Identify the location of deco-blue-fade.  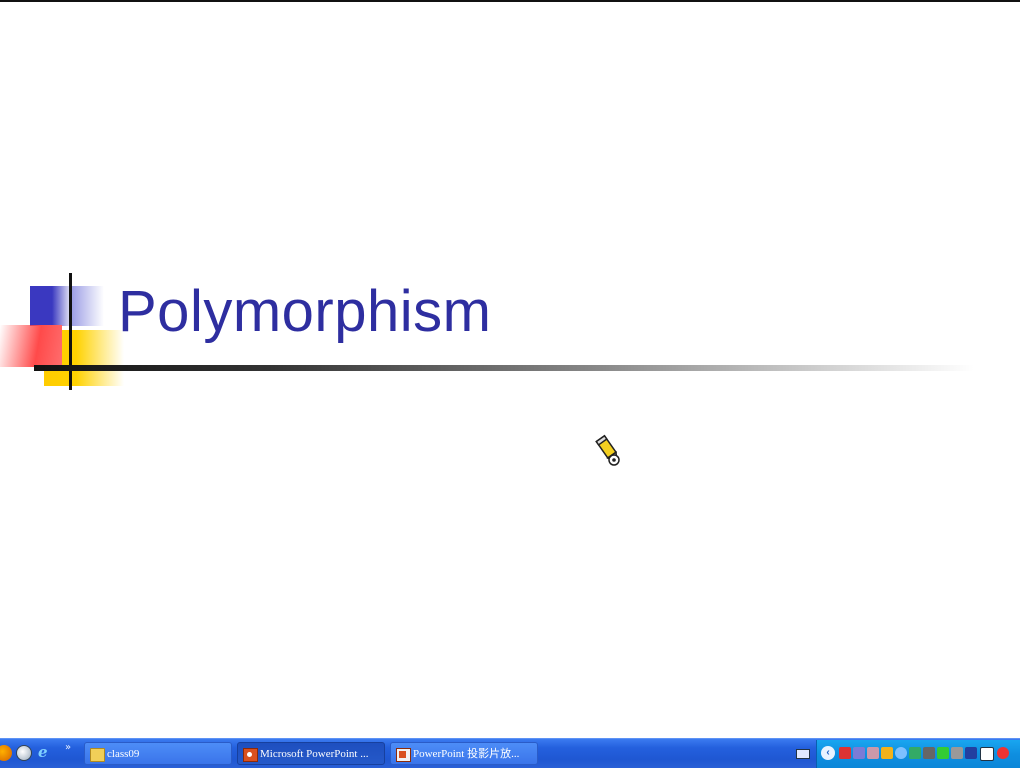
(88, 306).